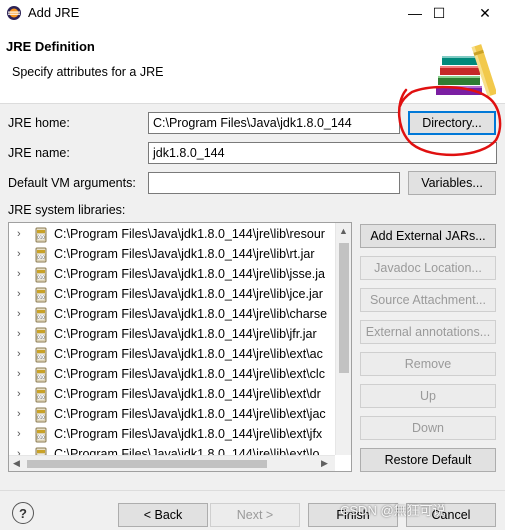 This screenshot has height=530, width=505. I want to click on jre-home-input: C:\Program Files\Java\jdk1.8.0_144, so click(274, 123).